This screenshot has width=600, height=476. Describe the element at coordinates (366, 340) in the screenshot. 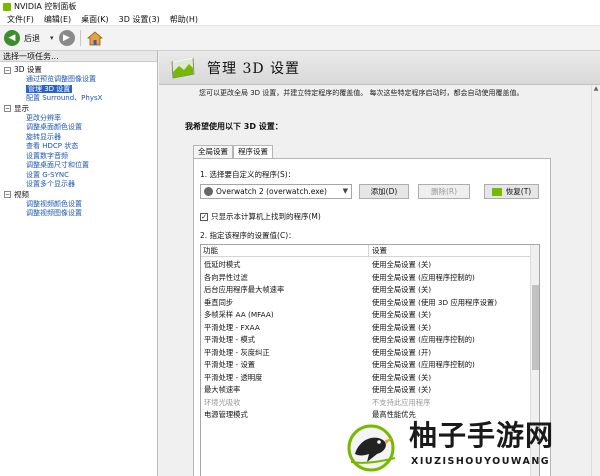

I see `table-row: 平滑处理 - 模式 使用全局设置 (应用程序控制的)` at that location.